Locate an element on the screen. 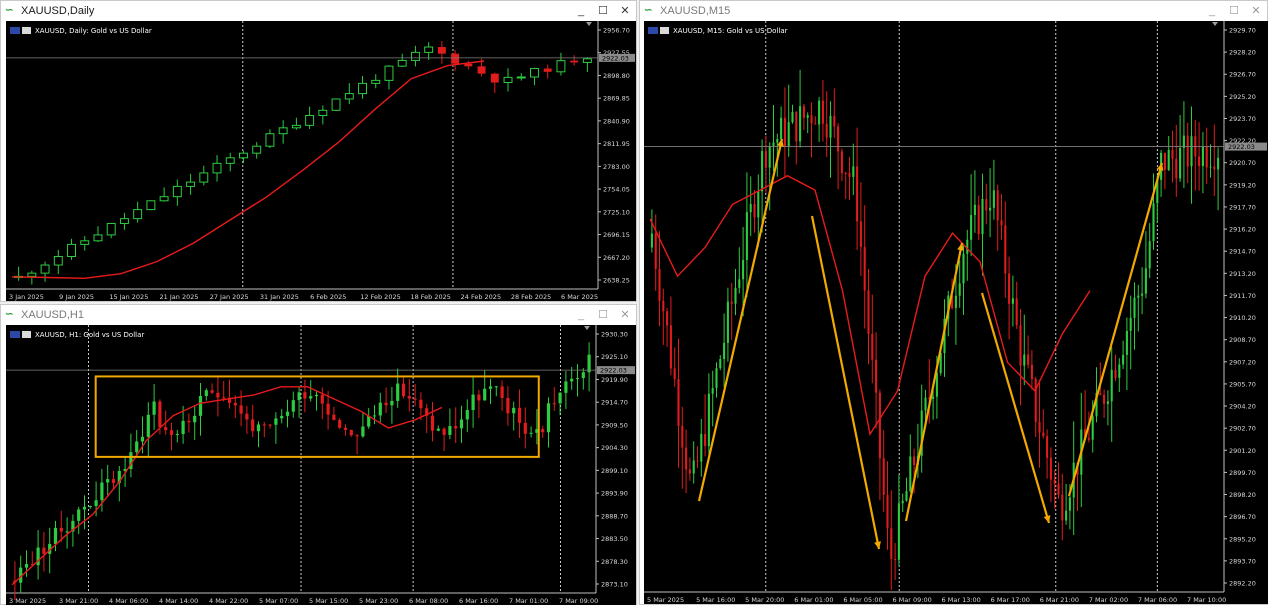 The height and width of the screenshot is (605, 1268). price-label: 2725.10 is located at coordinates (616, 212).